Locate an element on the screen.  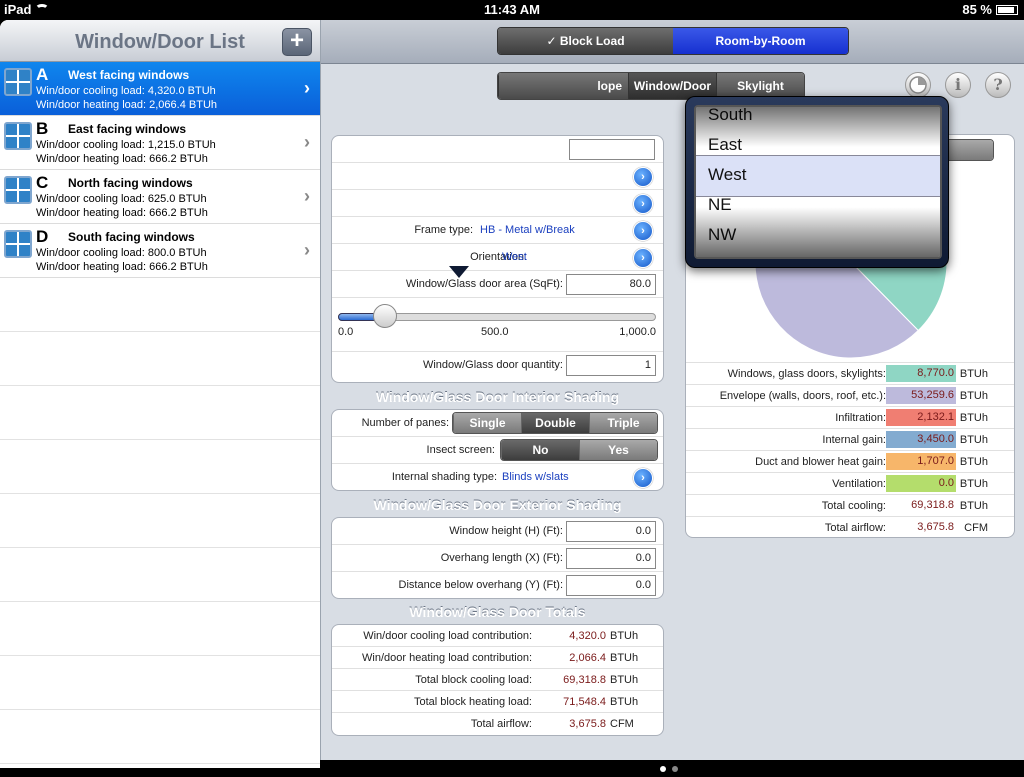
totals-row: Total block cooling load: 69,318.8 BTUh is located at coordinates (497, 680).